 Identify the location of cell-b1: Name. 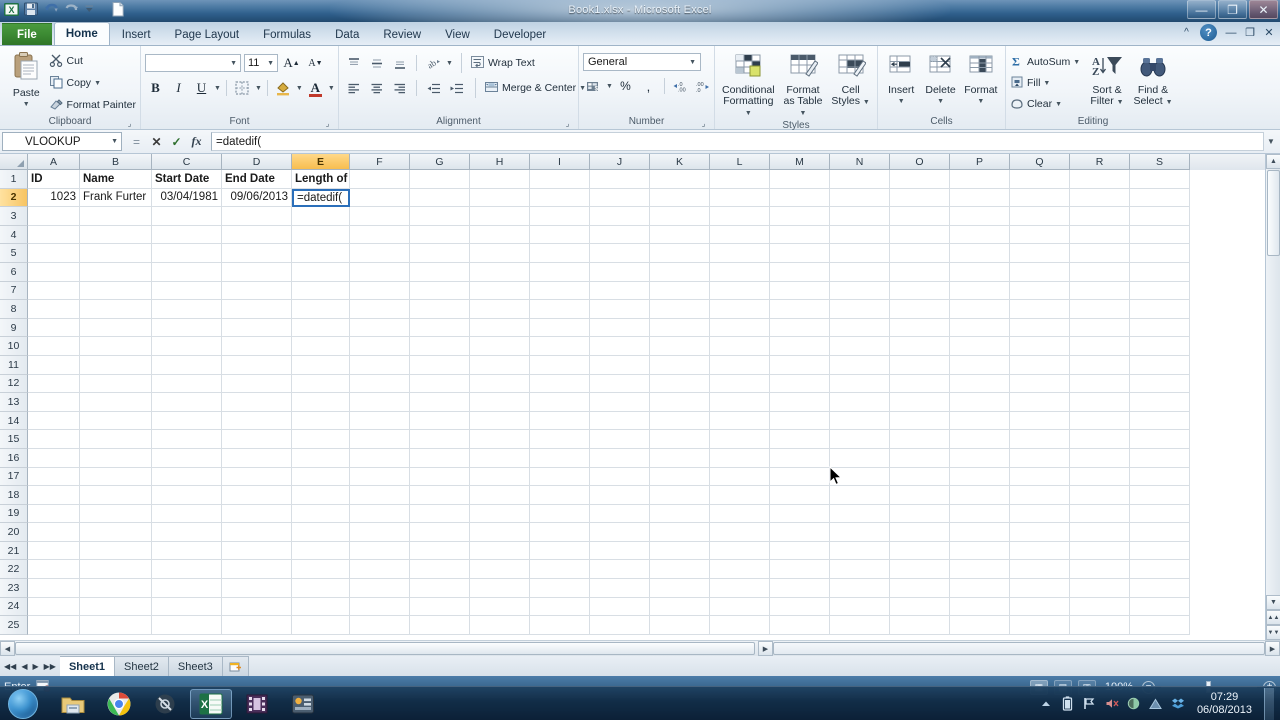
(116, 179).